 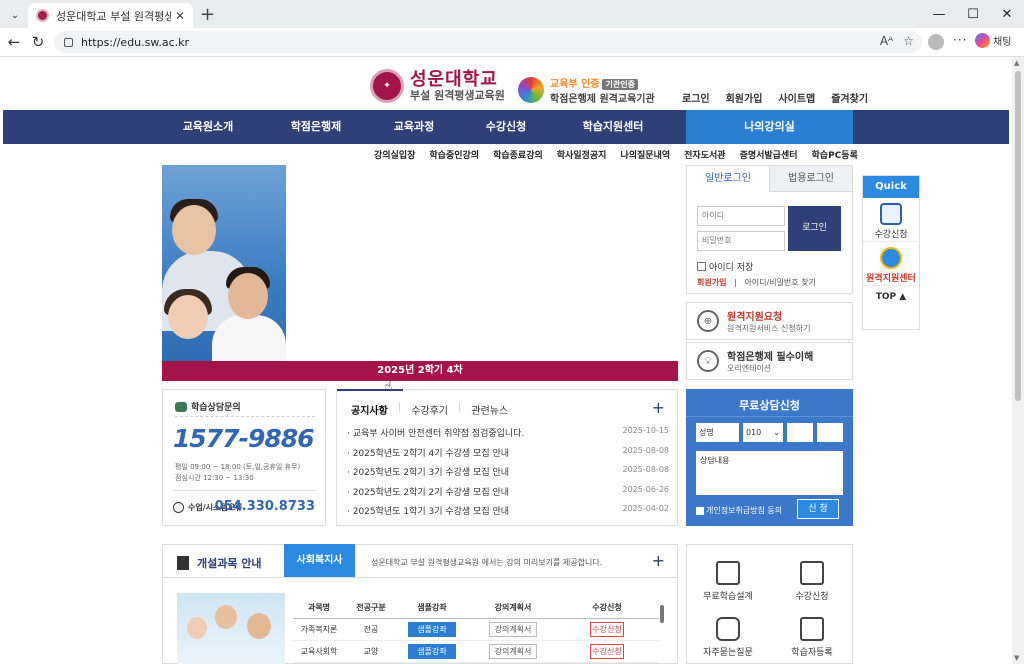 I want to click on tab-news: 관련뉴스, so click(x=489, y=409).